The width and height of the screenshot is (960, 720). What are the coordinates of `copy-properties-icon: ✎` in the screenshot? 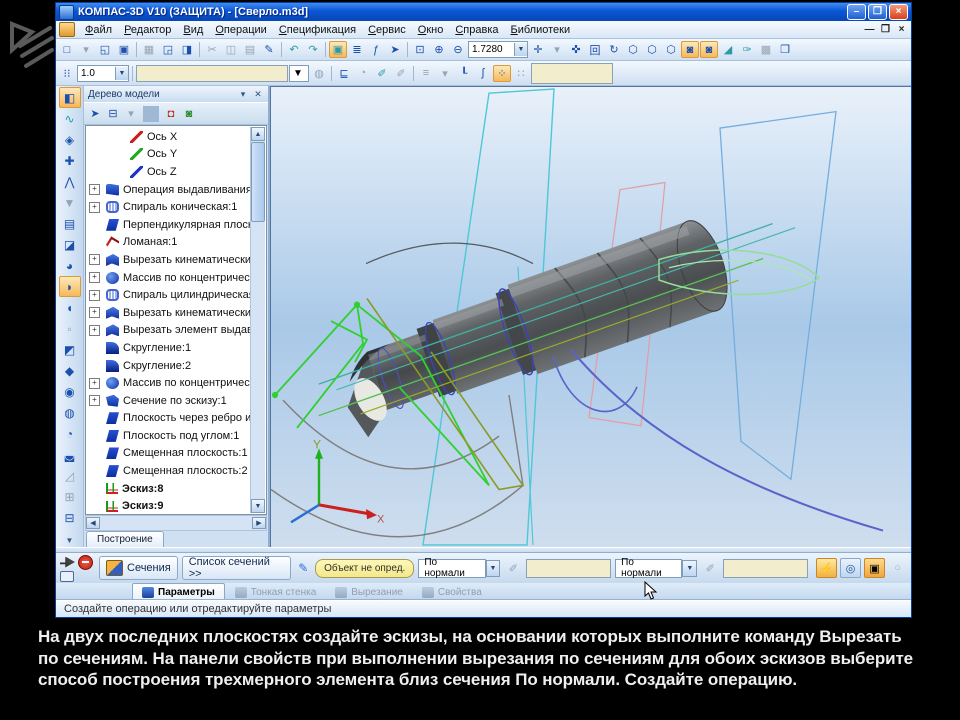 It's located at (269, 49).